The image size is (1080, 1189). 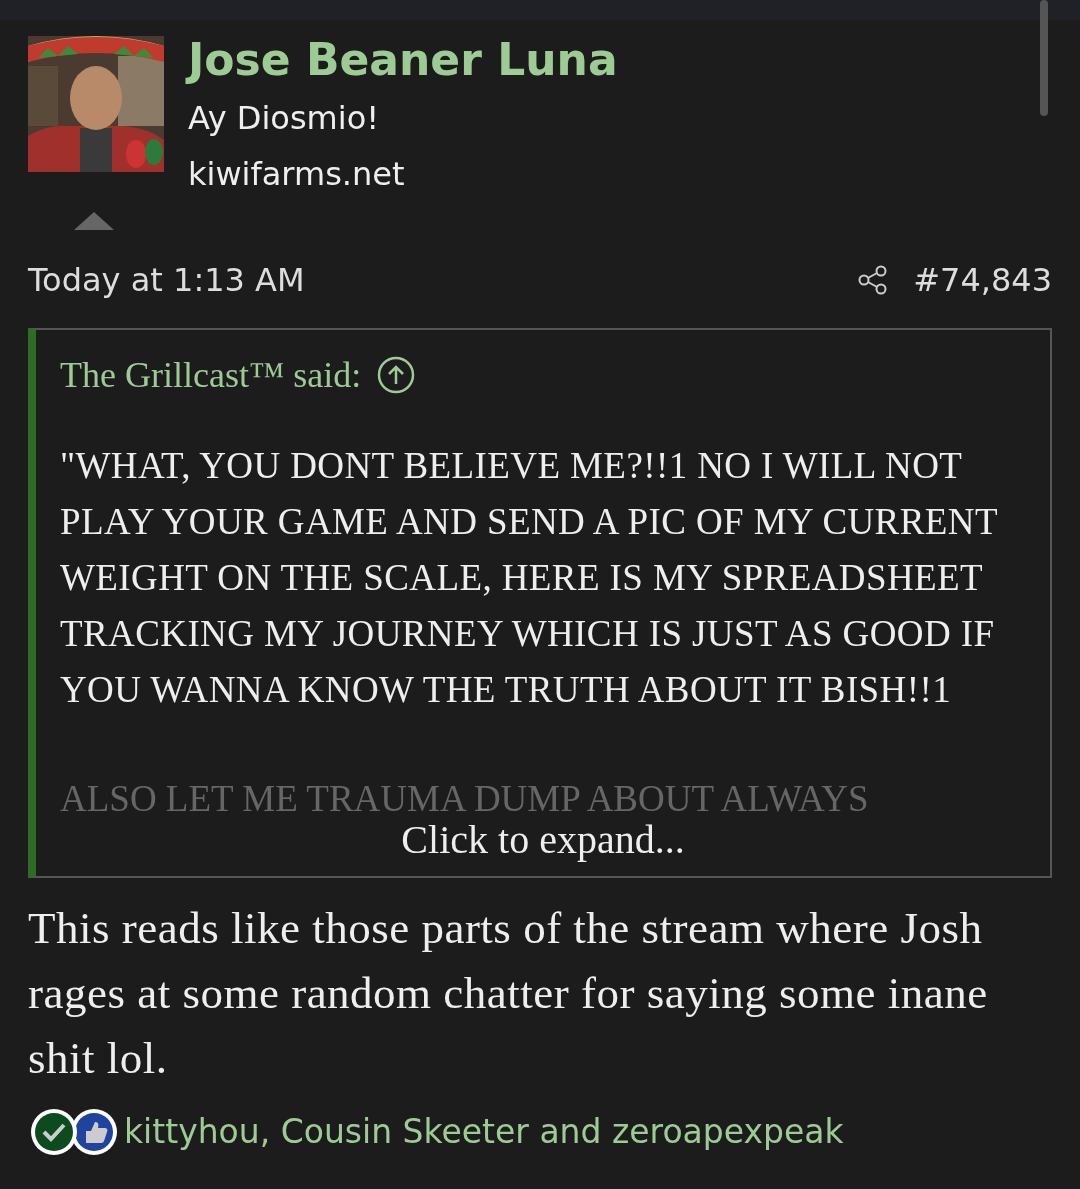 What do you see at coordinates (94, 221) in the screenshot?
I see `collapse-icon` at bounding box center [94, 221].